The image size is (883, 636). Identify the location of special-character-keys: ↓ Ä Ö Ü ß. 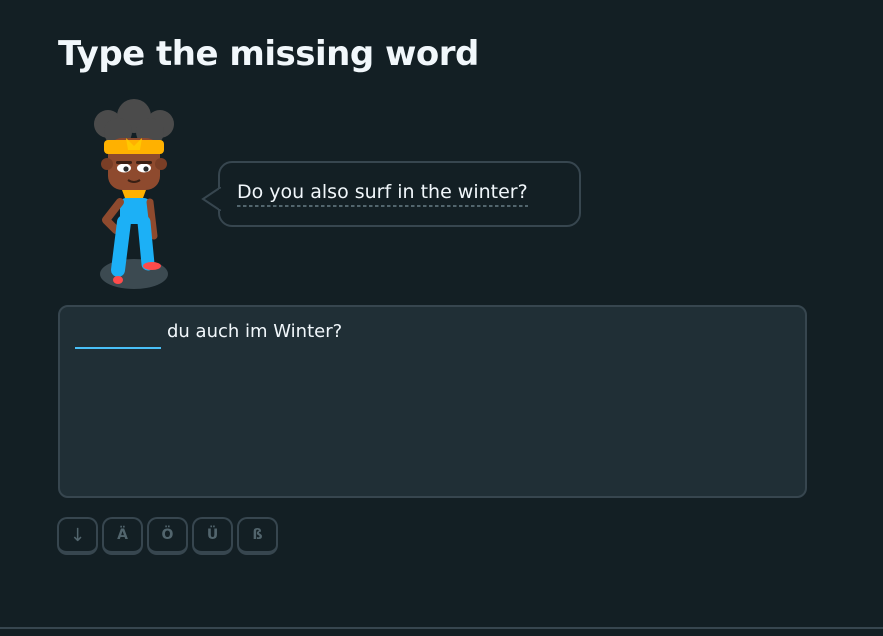
(167, 536).